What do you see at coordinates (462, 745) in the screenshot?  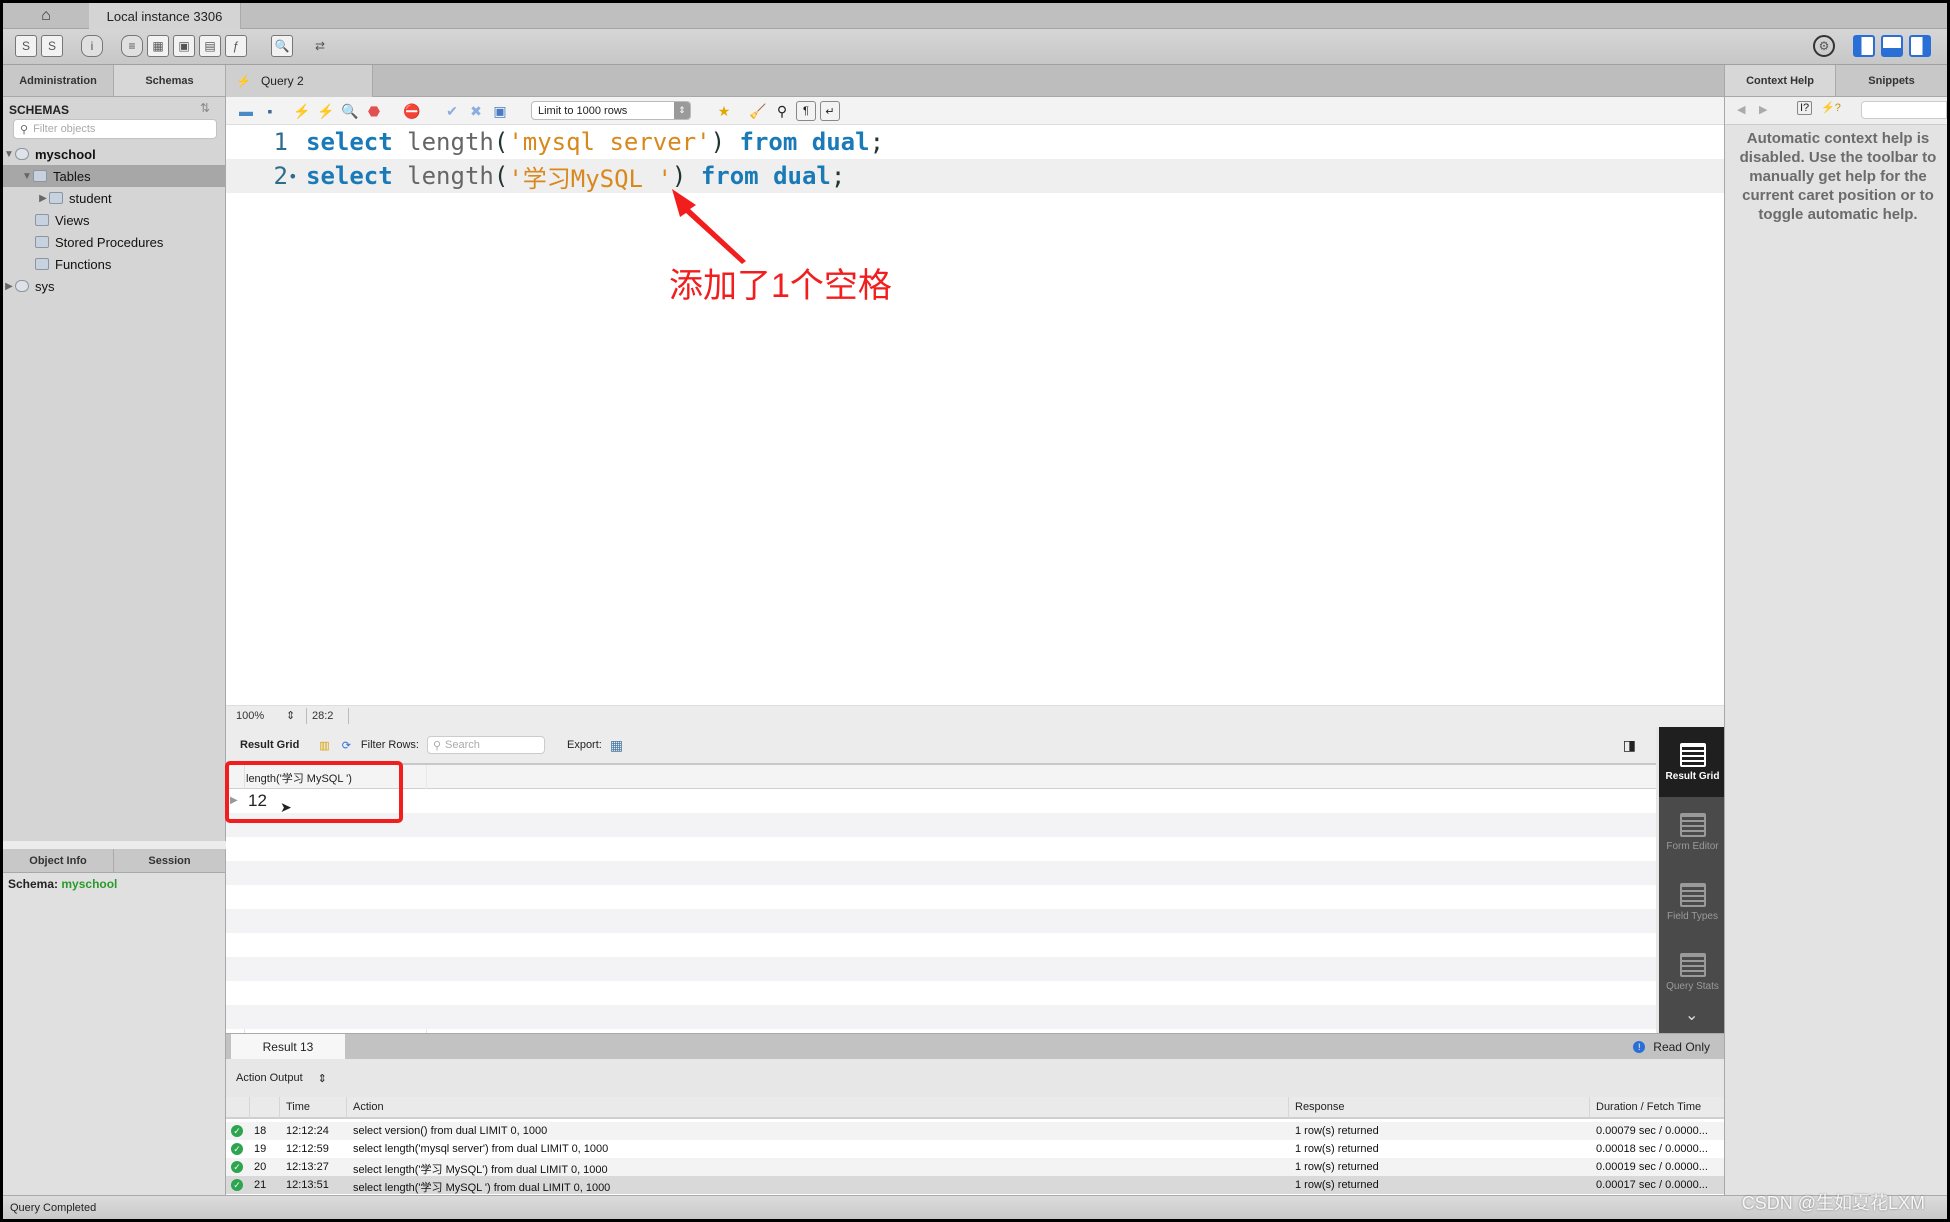 I see `search-placeholder: Search` at bounding box center [462, 745].